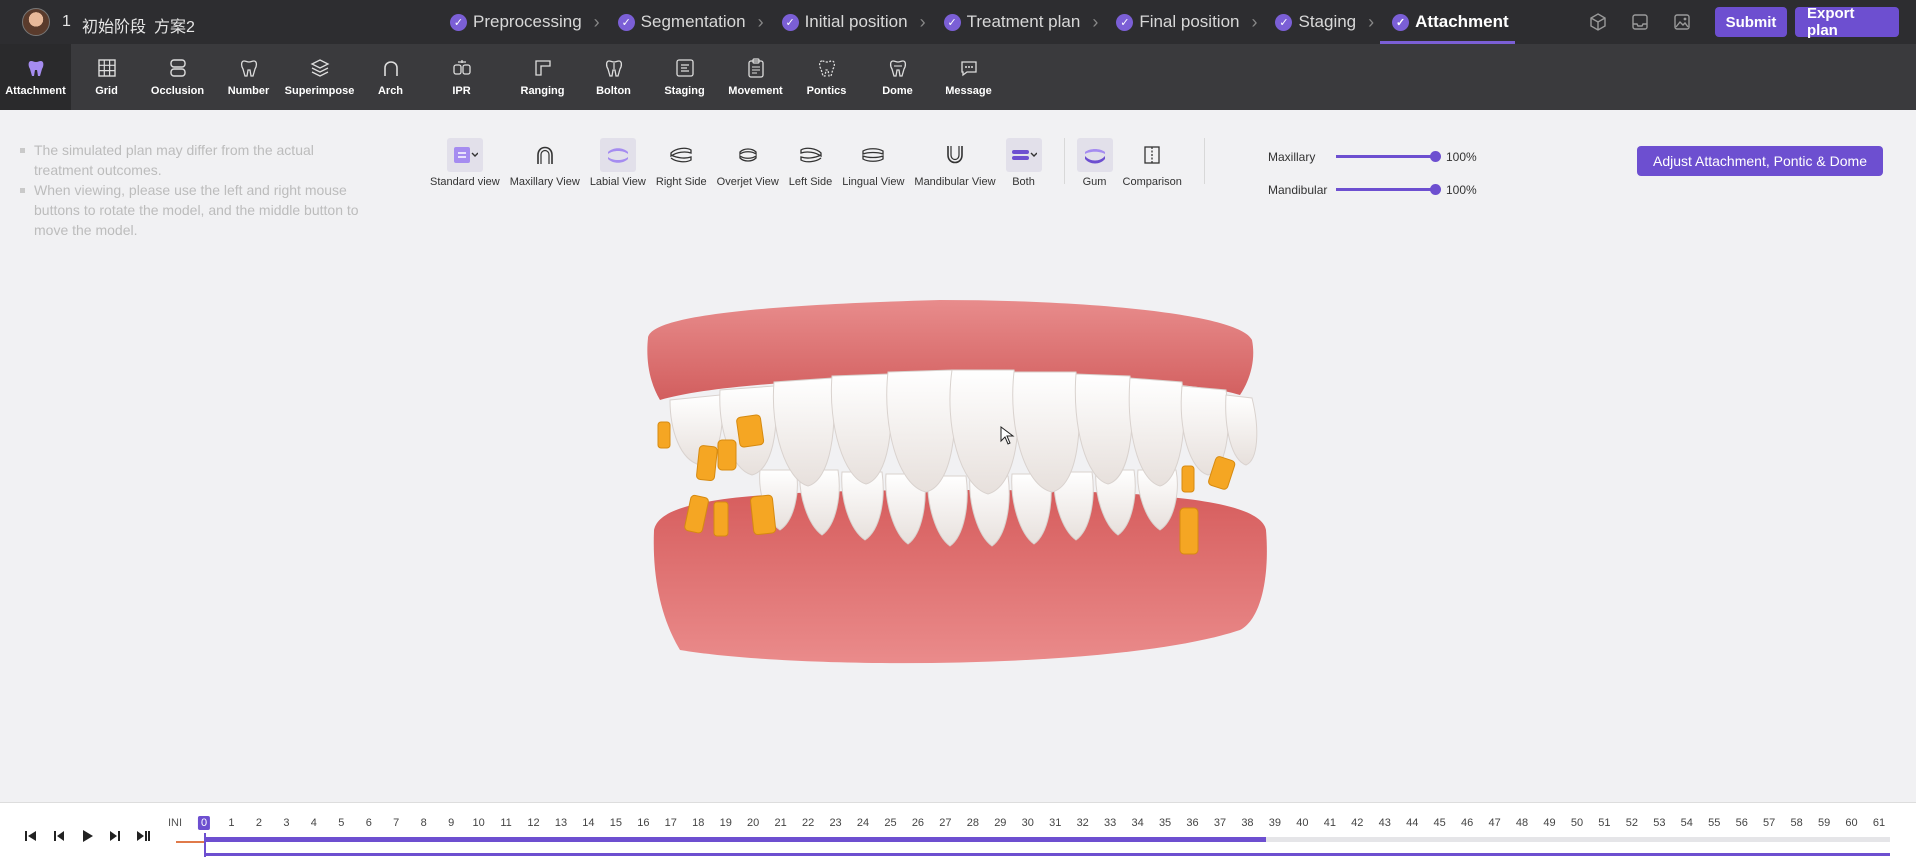 The width and height of the screenshot is (1916, 864). What do you see at coordinates (533, 823) in the screenshot?
I see `step-tick: 12` at bounding box center [533, 823].